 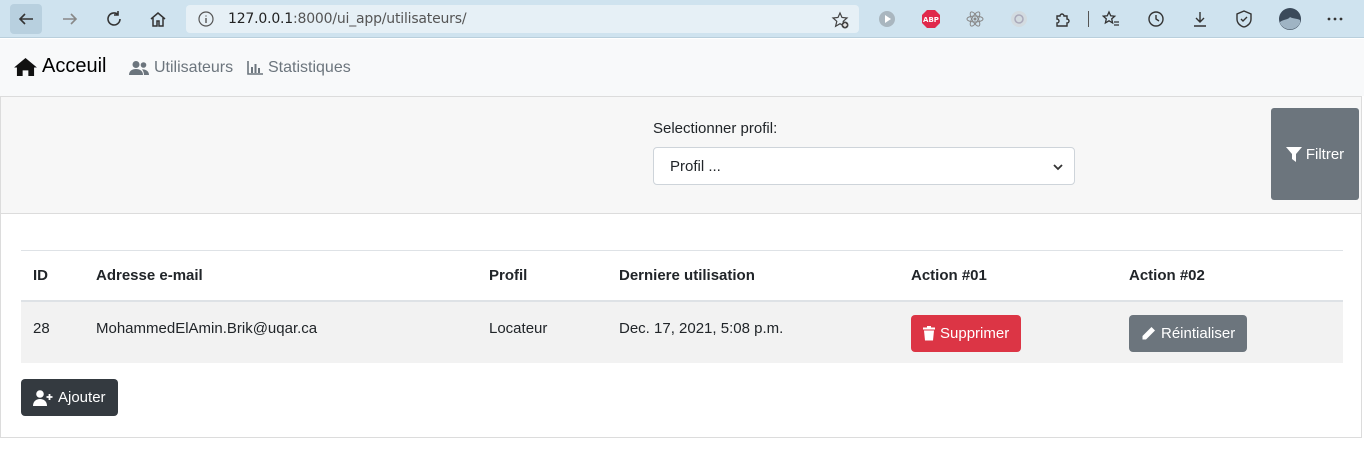 I want to click on delete-button: Supprimer, so click(x=966, y=333).